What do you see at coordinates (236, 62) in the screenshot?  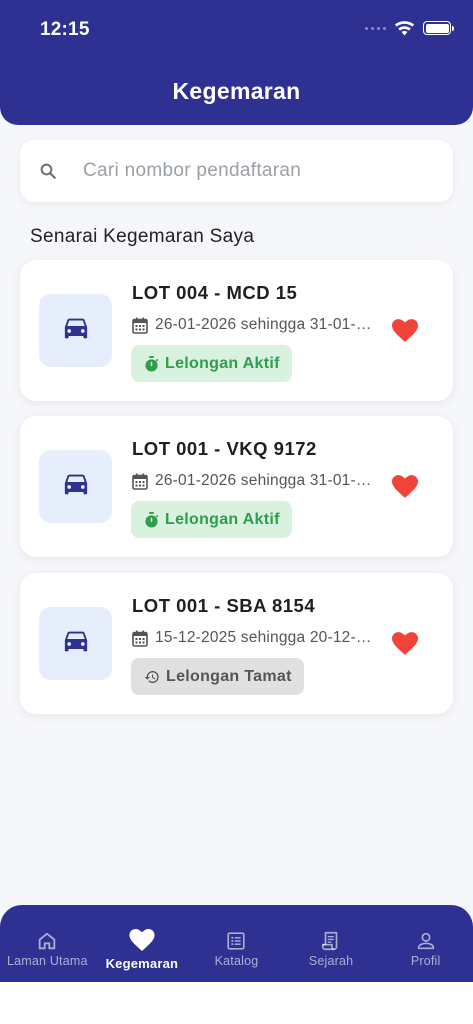 I see `app-header: 12:15 Kegemaran` at bounding box center [236, 62].